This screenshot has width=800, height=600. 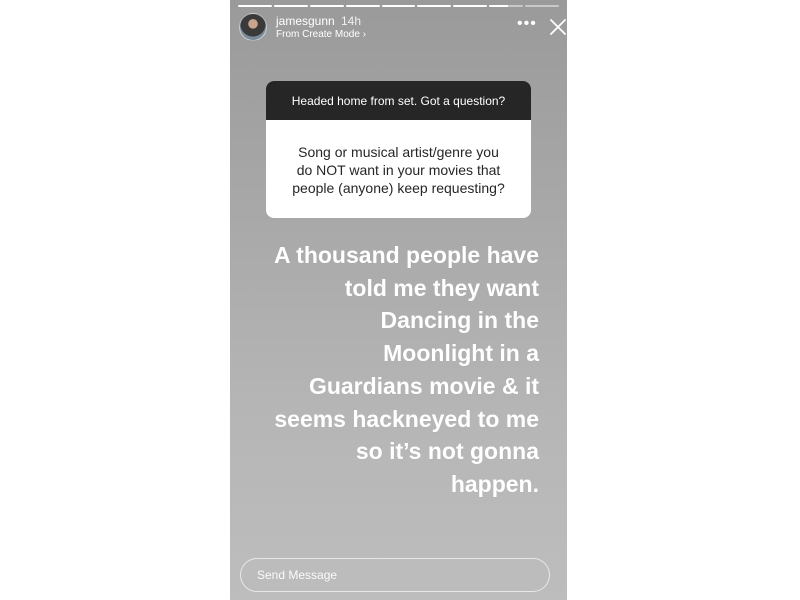 I want to click on create-mode-link: From Create Mode ›, so click(x=321, y=34).